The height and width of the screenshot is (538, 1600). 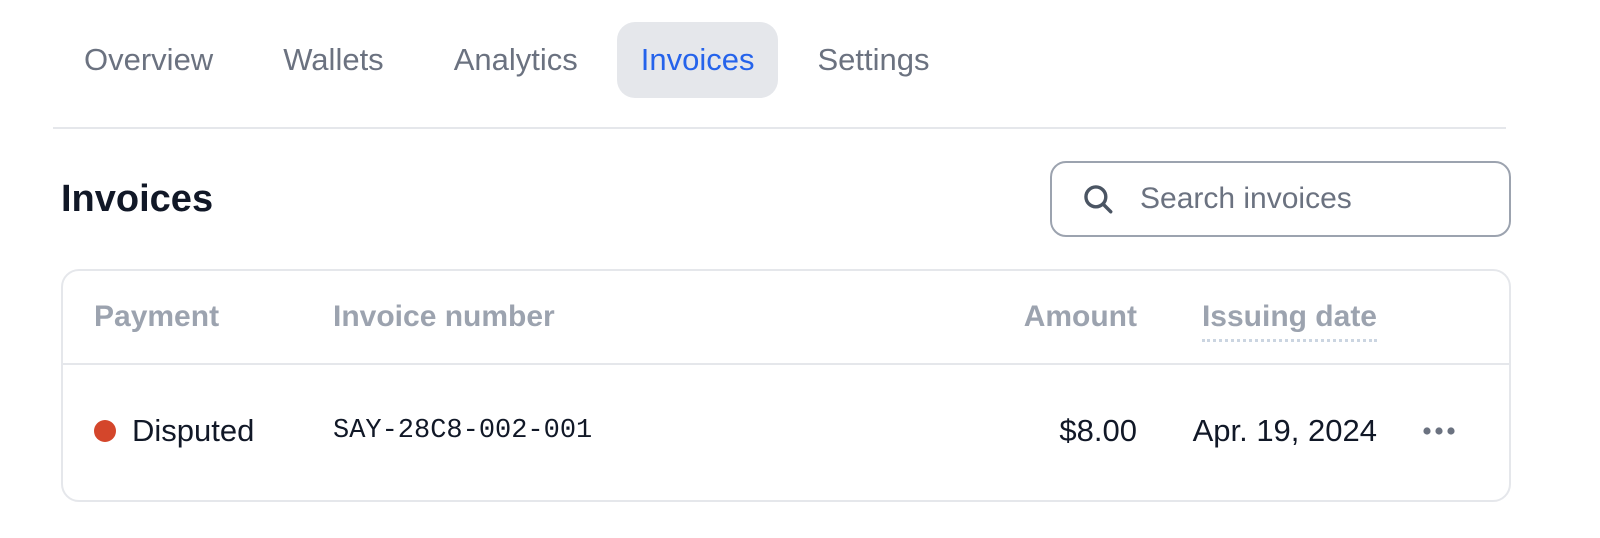 What do you see at coordinates (1080, 317) in the screenshot?
I see `column-header-amount: Amount` at bounding box center [1080, 317].